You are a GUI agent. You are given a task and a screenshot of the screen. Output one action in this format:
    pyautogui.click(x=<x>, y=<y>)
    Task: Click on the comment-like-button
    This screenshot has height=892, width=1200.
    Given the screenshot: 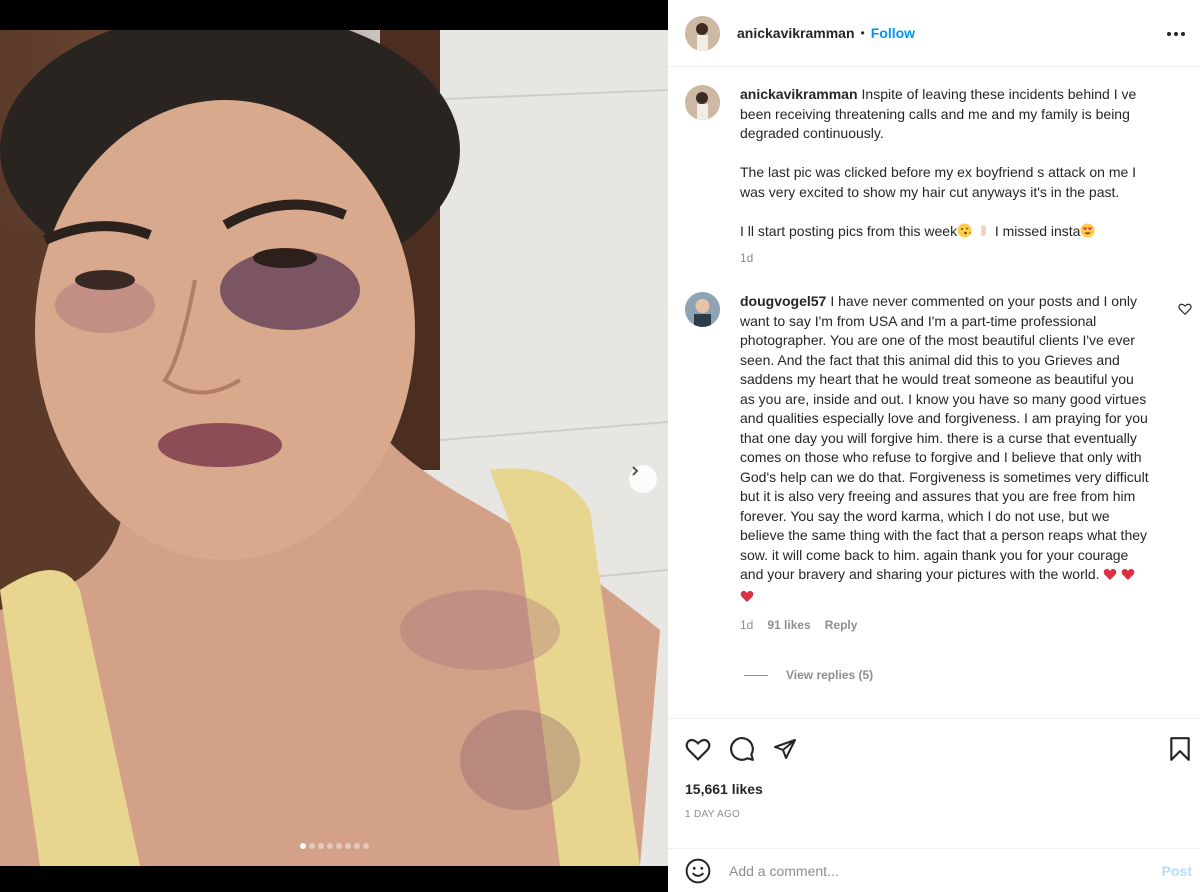 What is the action you would take?
    pyautogui.click(x=1185, y=309)
    